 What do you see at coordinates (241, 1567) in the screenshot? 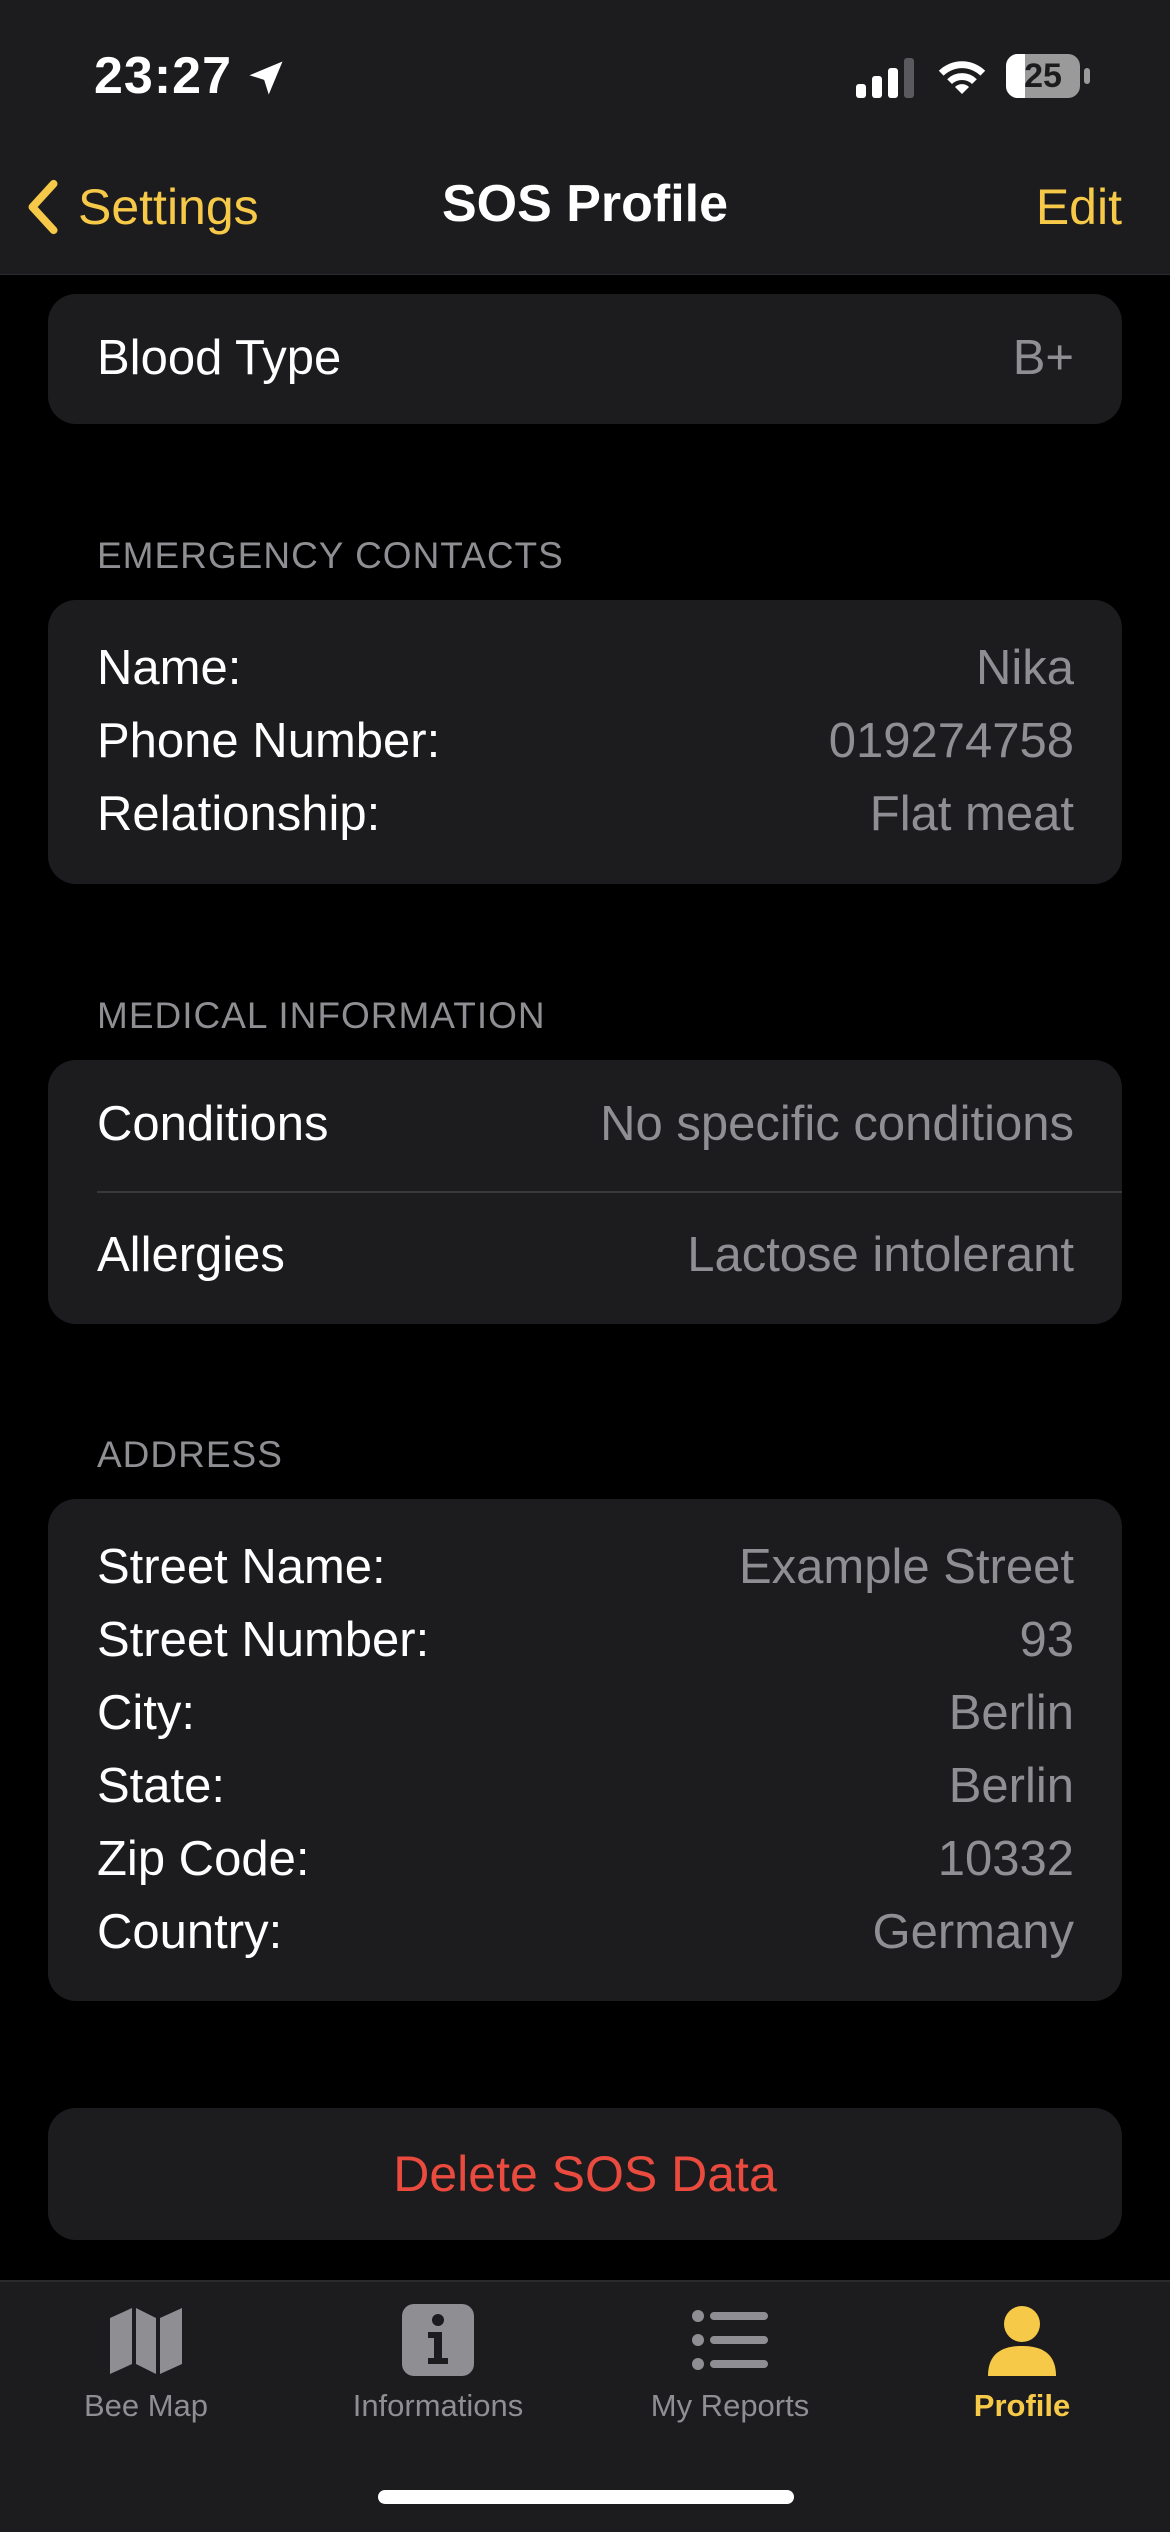
I see `street-name-label: Street Name:` at bounding box center [241, 1567].